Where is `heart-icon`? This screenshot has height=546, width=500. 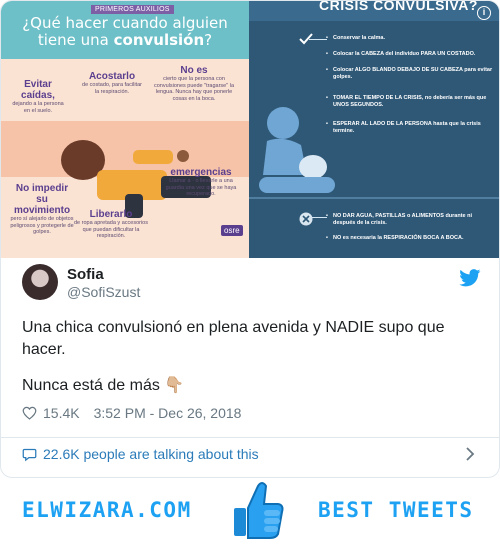 heart-icon is located at coordinates (29, 413).